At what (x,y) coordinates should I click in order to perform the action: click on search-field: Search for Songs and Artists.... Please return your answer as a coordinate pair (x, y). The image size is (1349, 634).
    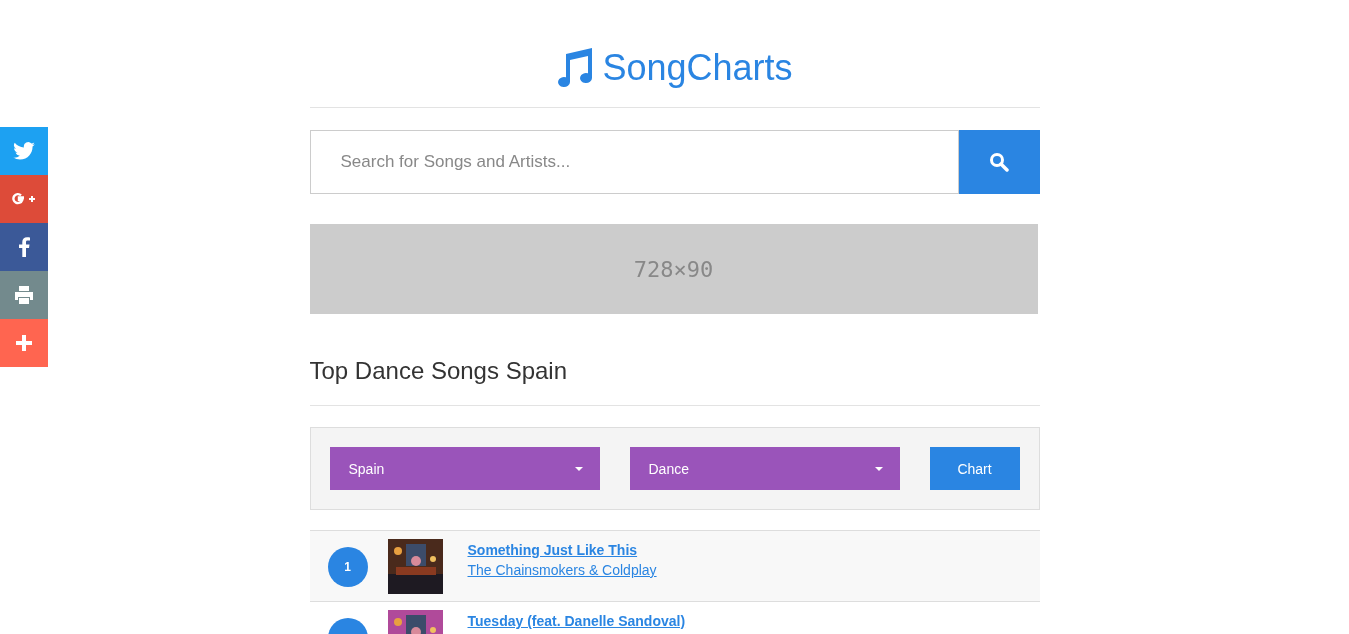
    Looking at the image, I should click on (634, 162).